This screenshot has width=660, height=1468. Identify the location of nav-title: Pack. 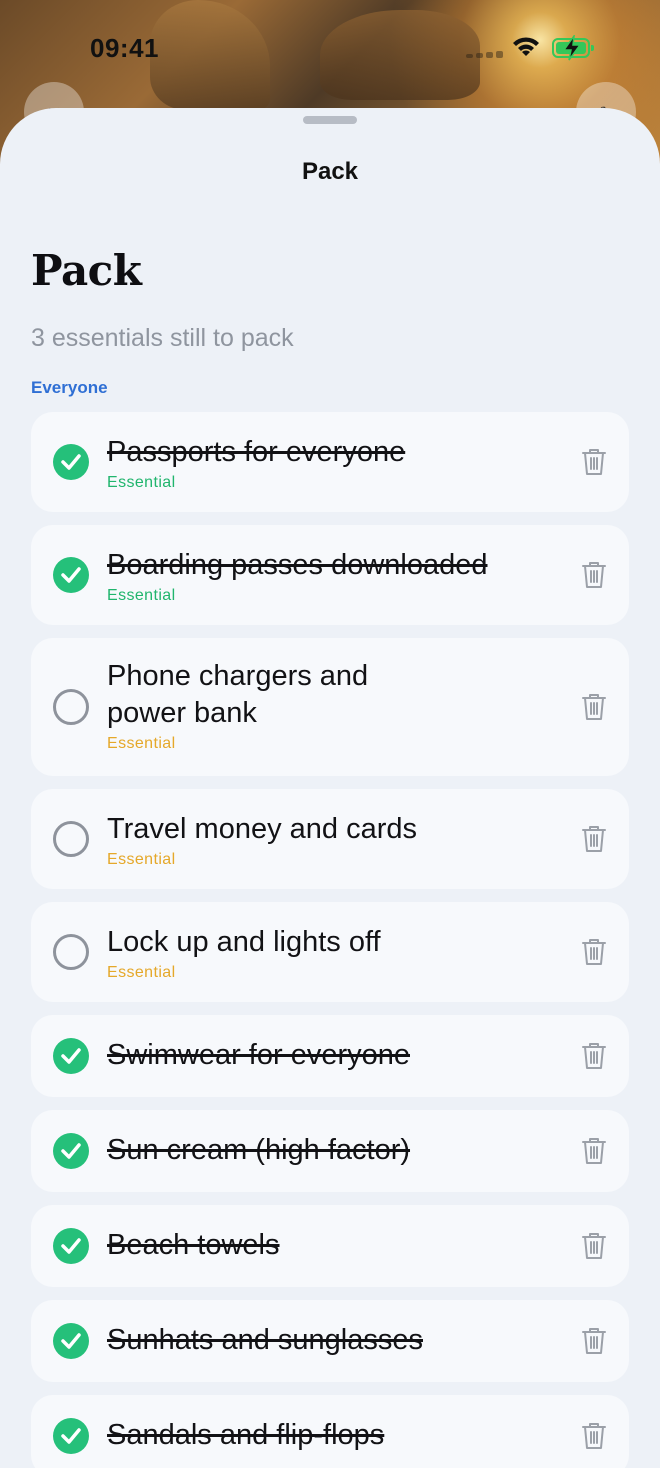
(330, 171).